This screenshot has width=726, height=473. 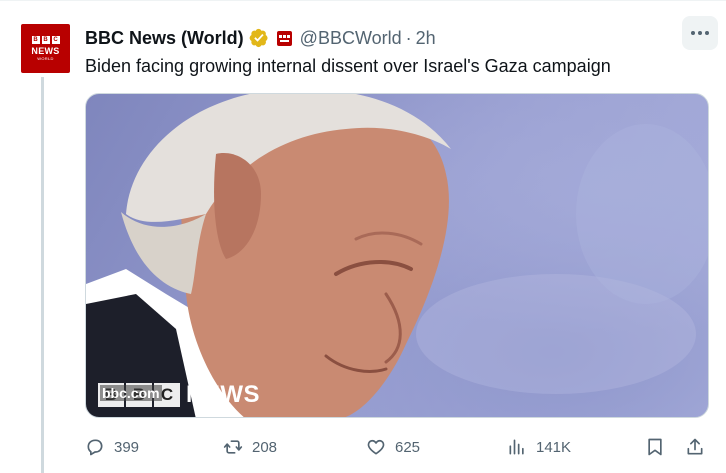 What do you see at coordinates (45, 58) in the screenshot?
I see `avatar-world-text: WORLD` at bounding box center [45, 58].